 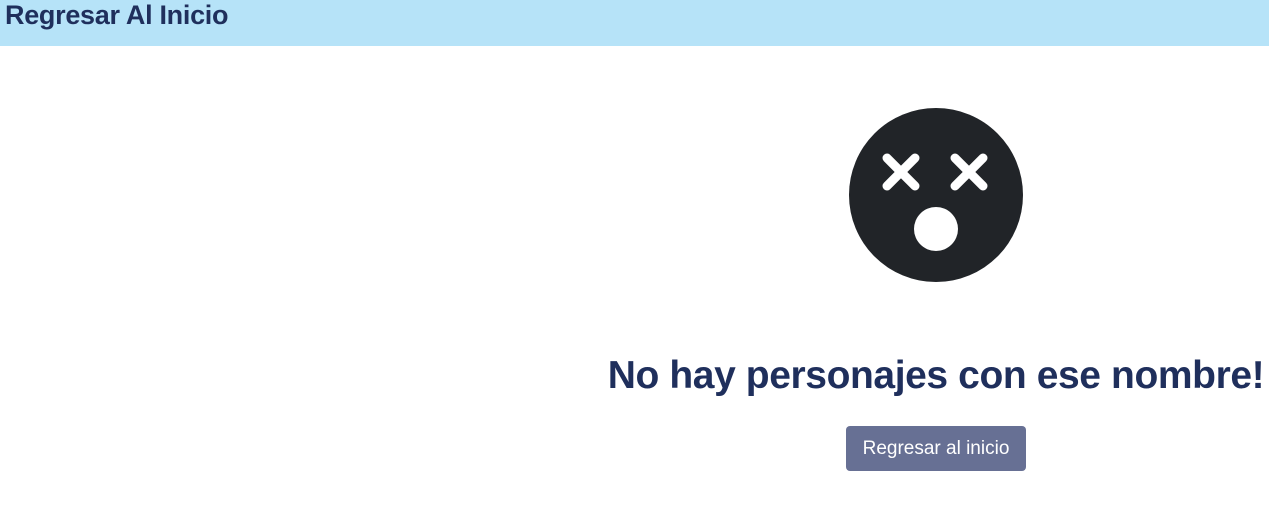 I want to click on dizzy-face-icon, so click(x=936, y=195).